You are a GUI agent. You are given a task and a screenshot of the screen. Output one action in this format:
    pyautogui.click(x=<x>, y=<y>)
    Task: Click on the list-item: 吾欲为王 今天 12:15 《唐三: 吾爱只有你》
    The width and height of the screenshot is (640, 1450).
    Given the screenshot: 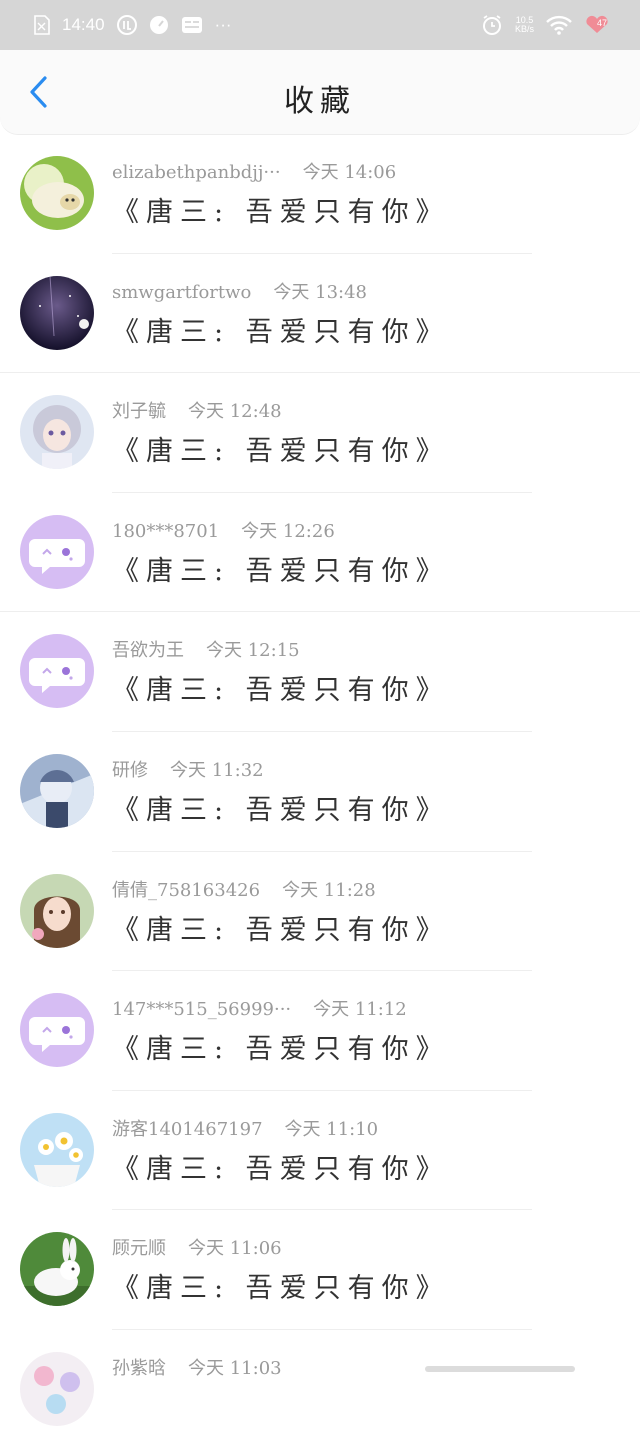 What is the action you would take?
    pyautogui.click(x=320, y=672)
    